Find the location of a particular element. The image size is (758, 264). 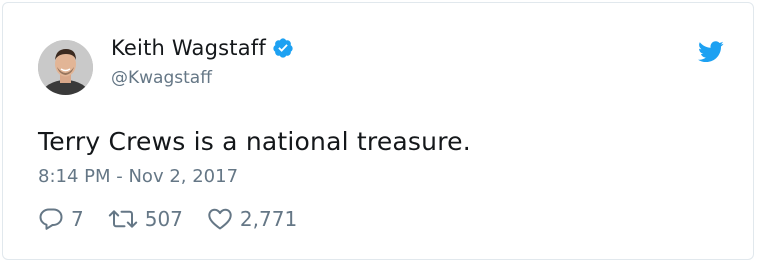

author-handle: @Kwagstaff is located at coordinates (161, 78).